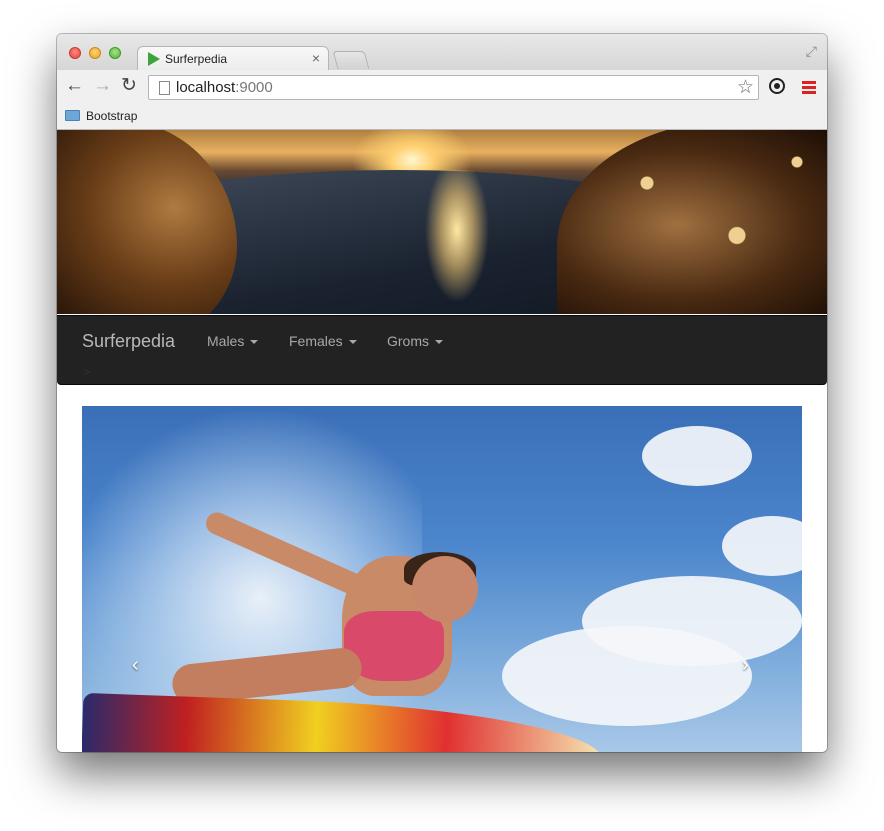 This screenshot has height=831, width=884. Describe the element at coordinates (87, 372) in the screenshot. I see `breadcrumb: >` at that location.